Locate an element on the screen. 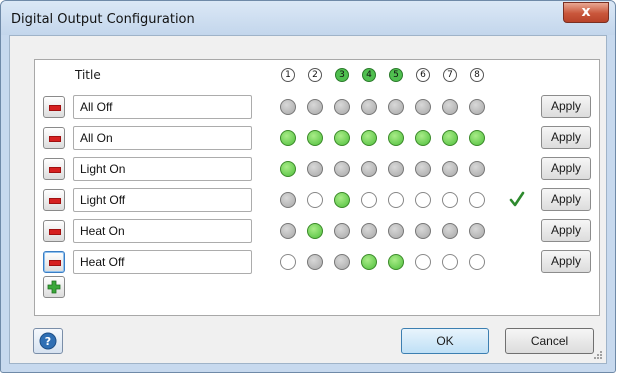 The height and width of the screenshot is (375, 618). channel-header-8: 8 is located at coordinates (477, 75).